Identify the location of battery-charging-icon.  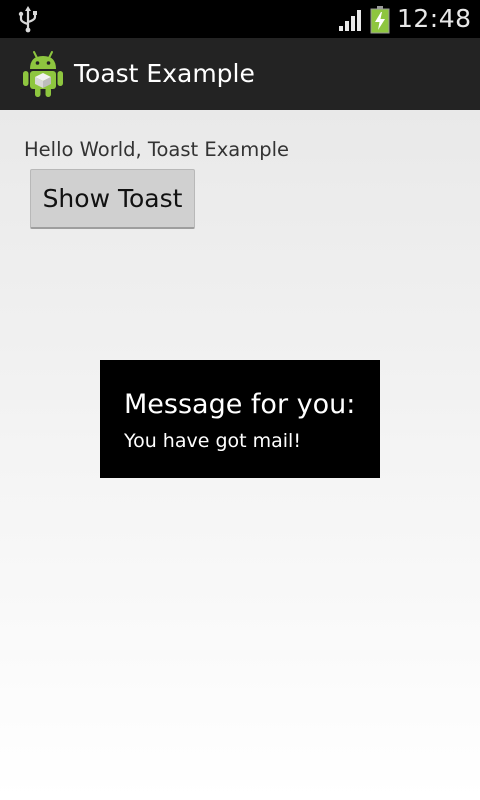
(380, 20).